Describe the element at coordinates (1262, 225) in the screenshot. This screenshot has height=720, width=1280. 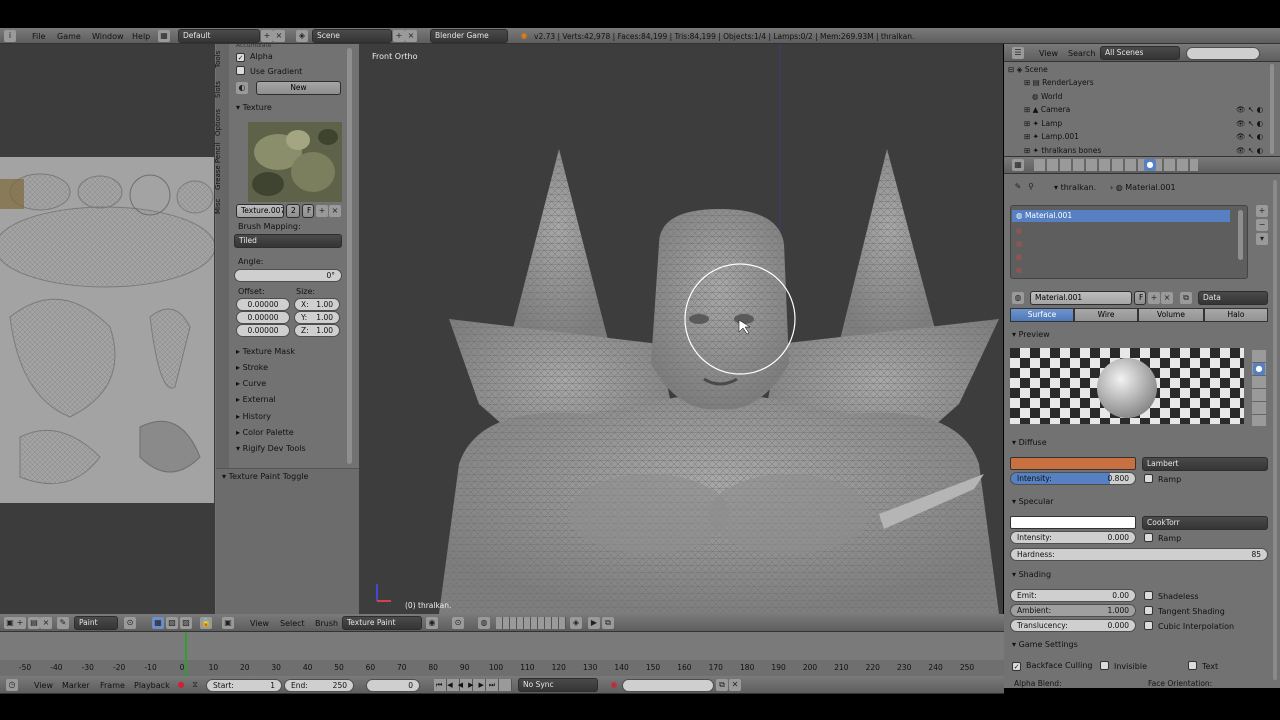
I see `slot-remove-icon: −` at that location.